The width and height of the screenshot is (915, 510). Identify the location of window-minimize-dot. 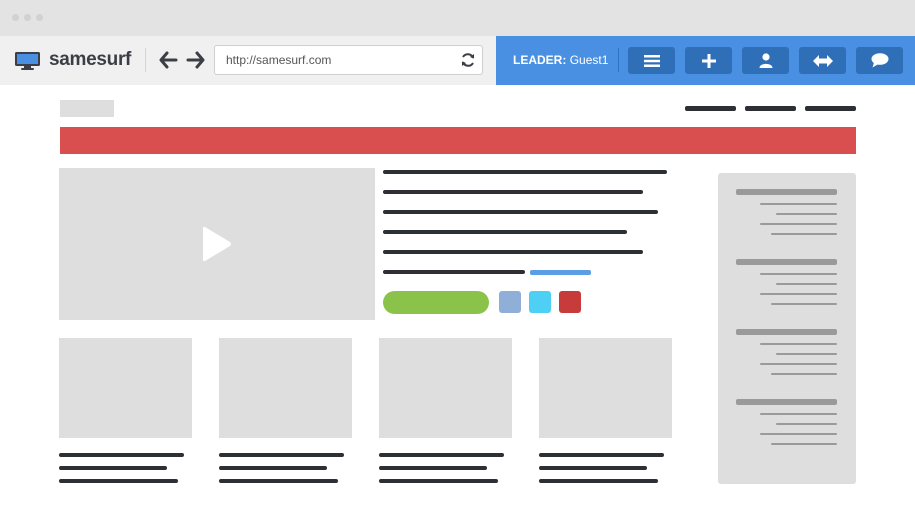
(27, 17).